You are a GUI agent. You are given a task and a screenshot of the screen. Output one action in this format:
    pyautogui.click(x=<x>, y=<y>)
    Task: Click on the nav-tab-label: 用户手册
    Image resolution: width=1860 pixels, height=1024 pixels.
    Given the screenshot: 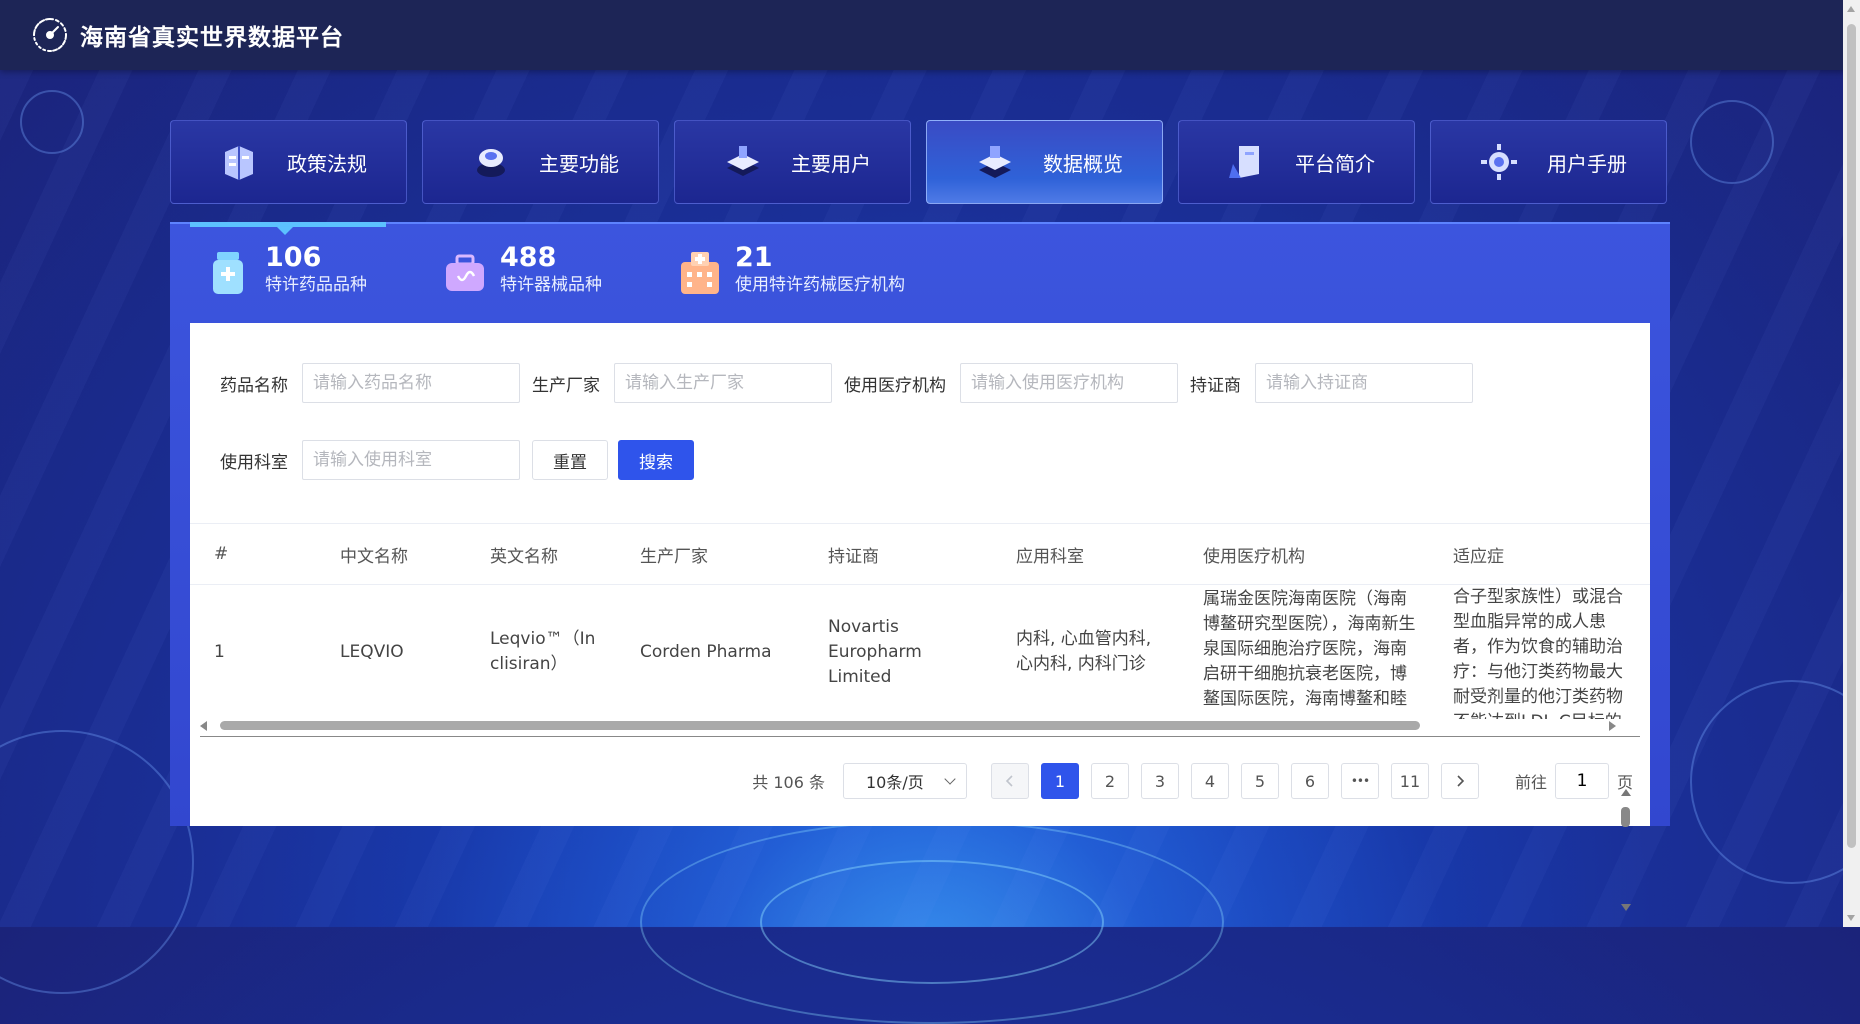 What is the action you would take?
    pyautogui.click(x=1587, y=163)
    